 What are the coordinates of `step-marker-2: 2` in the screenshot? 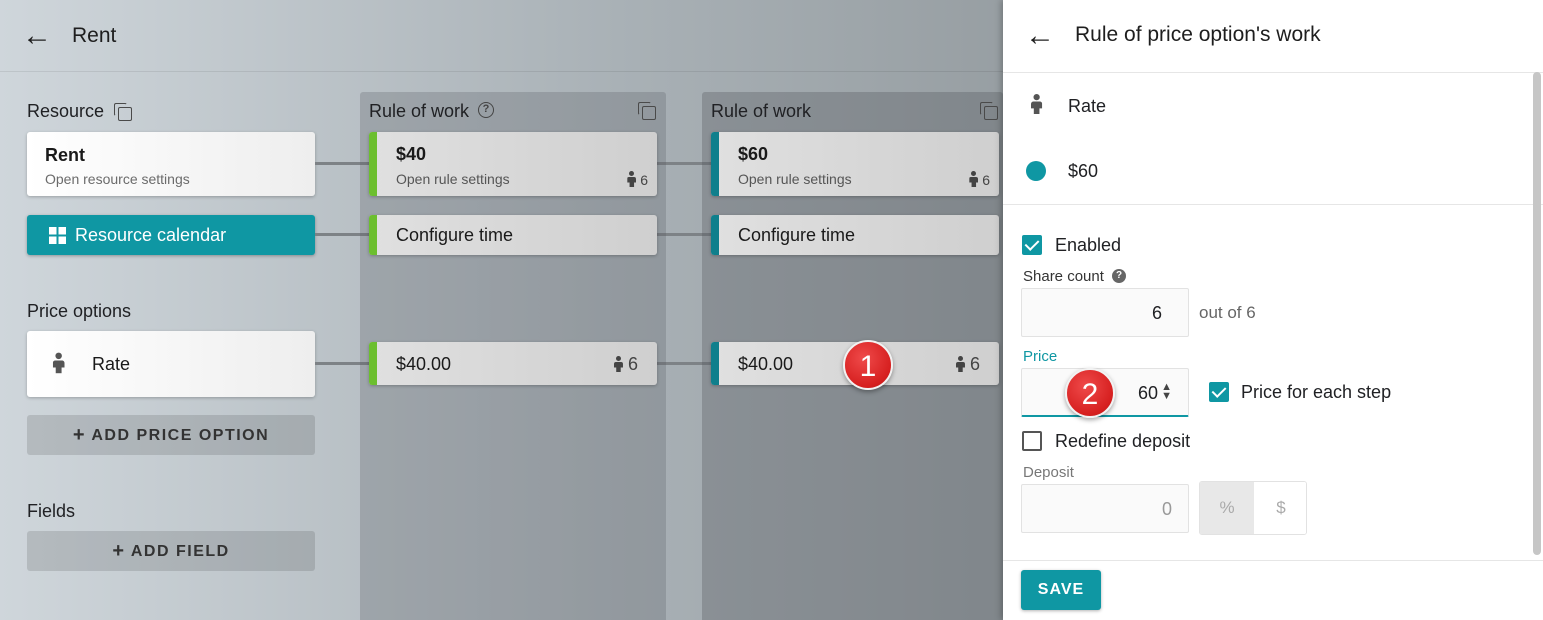 It's located at (1090, 393).